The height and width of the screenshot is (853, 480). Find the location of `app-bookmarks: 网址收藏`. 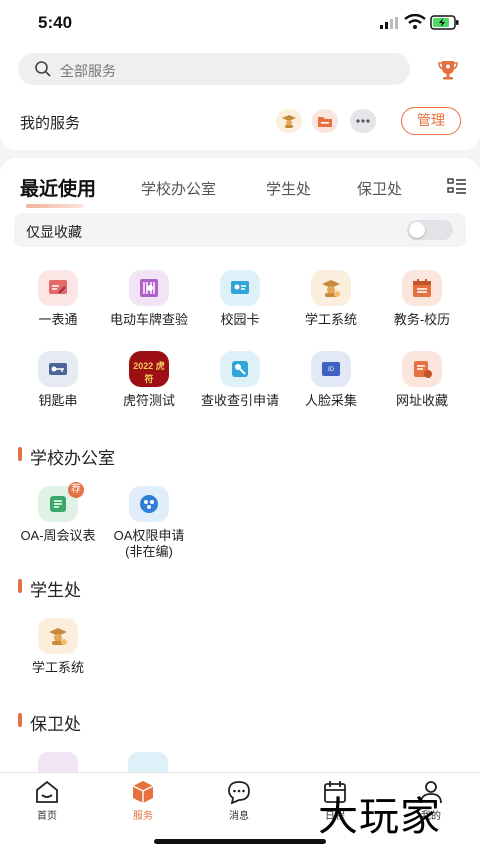

app-bookmarks: 网址收藏 is located at coordinates (422, 380).